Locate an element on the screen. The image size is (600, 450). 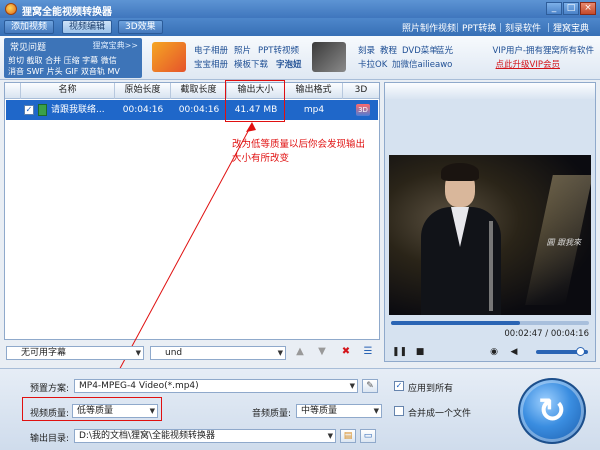
window-title: 狸窝全能视频转换器 is located at coordinates (67, 12).